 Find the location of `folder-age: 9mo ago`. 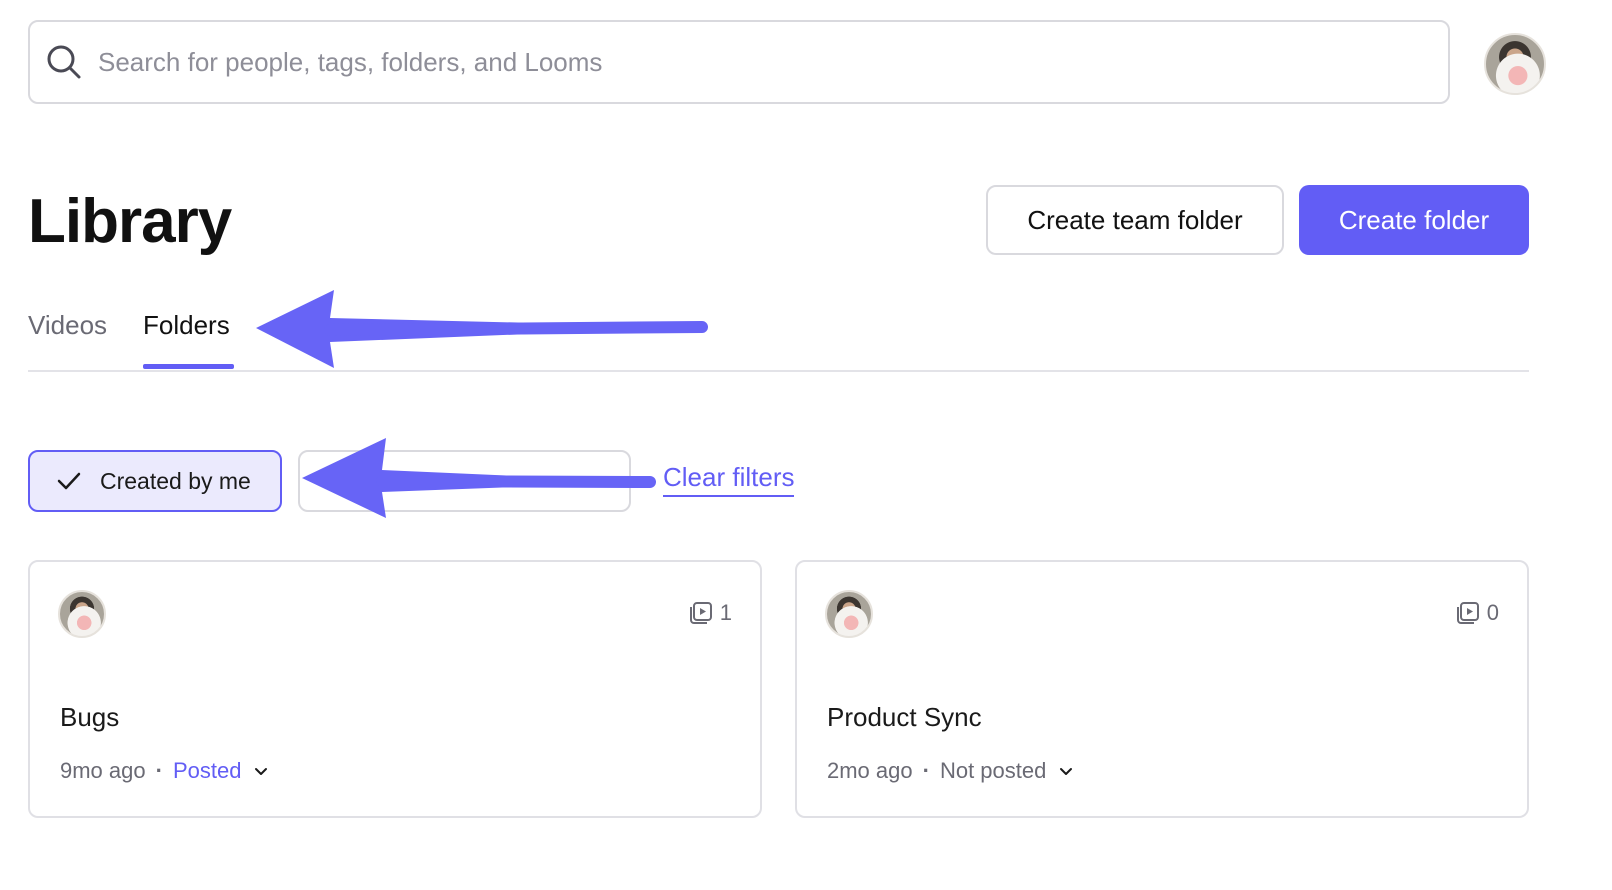

folder-age: 9mo ago is located at coordinates (103, 770).